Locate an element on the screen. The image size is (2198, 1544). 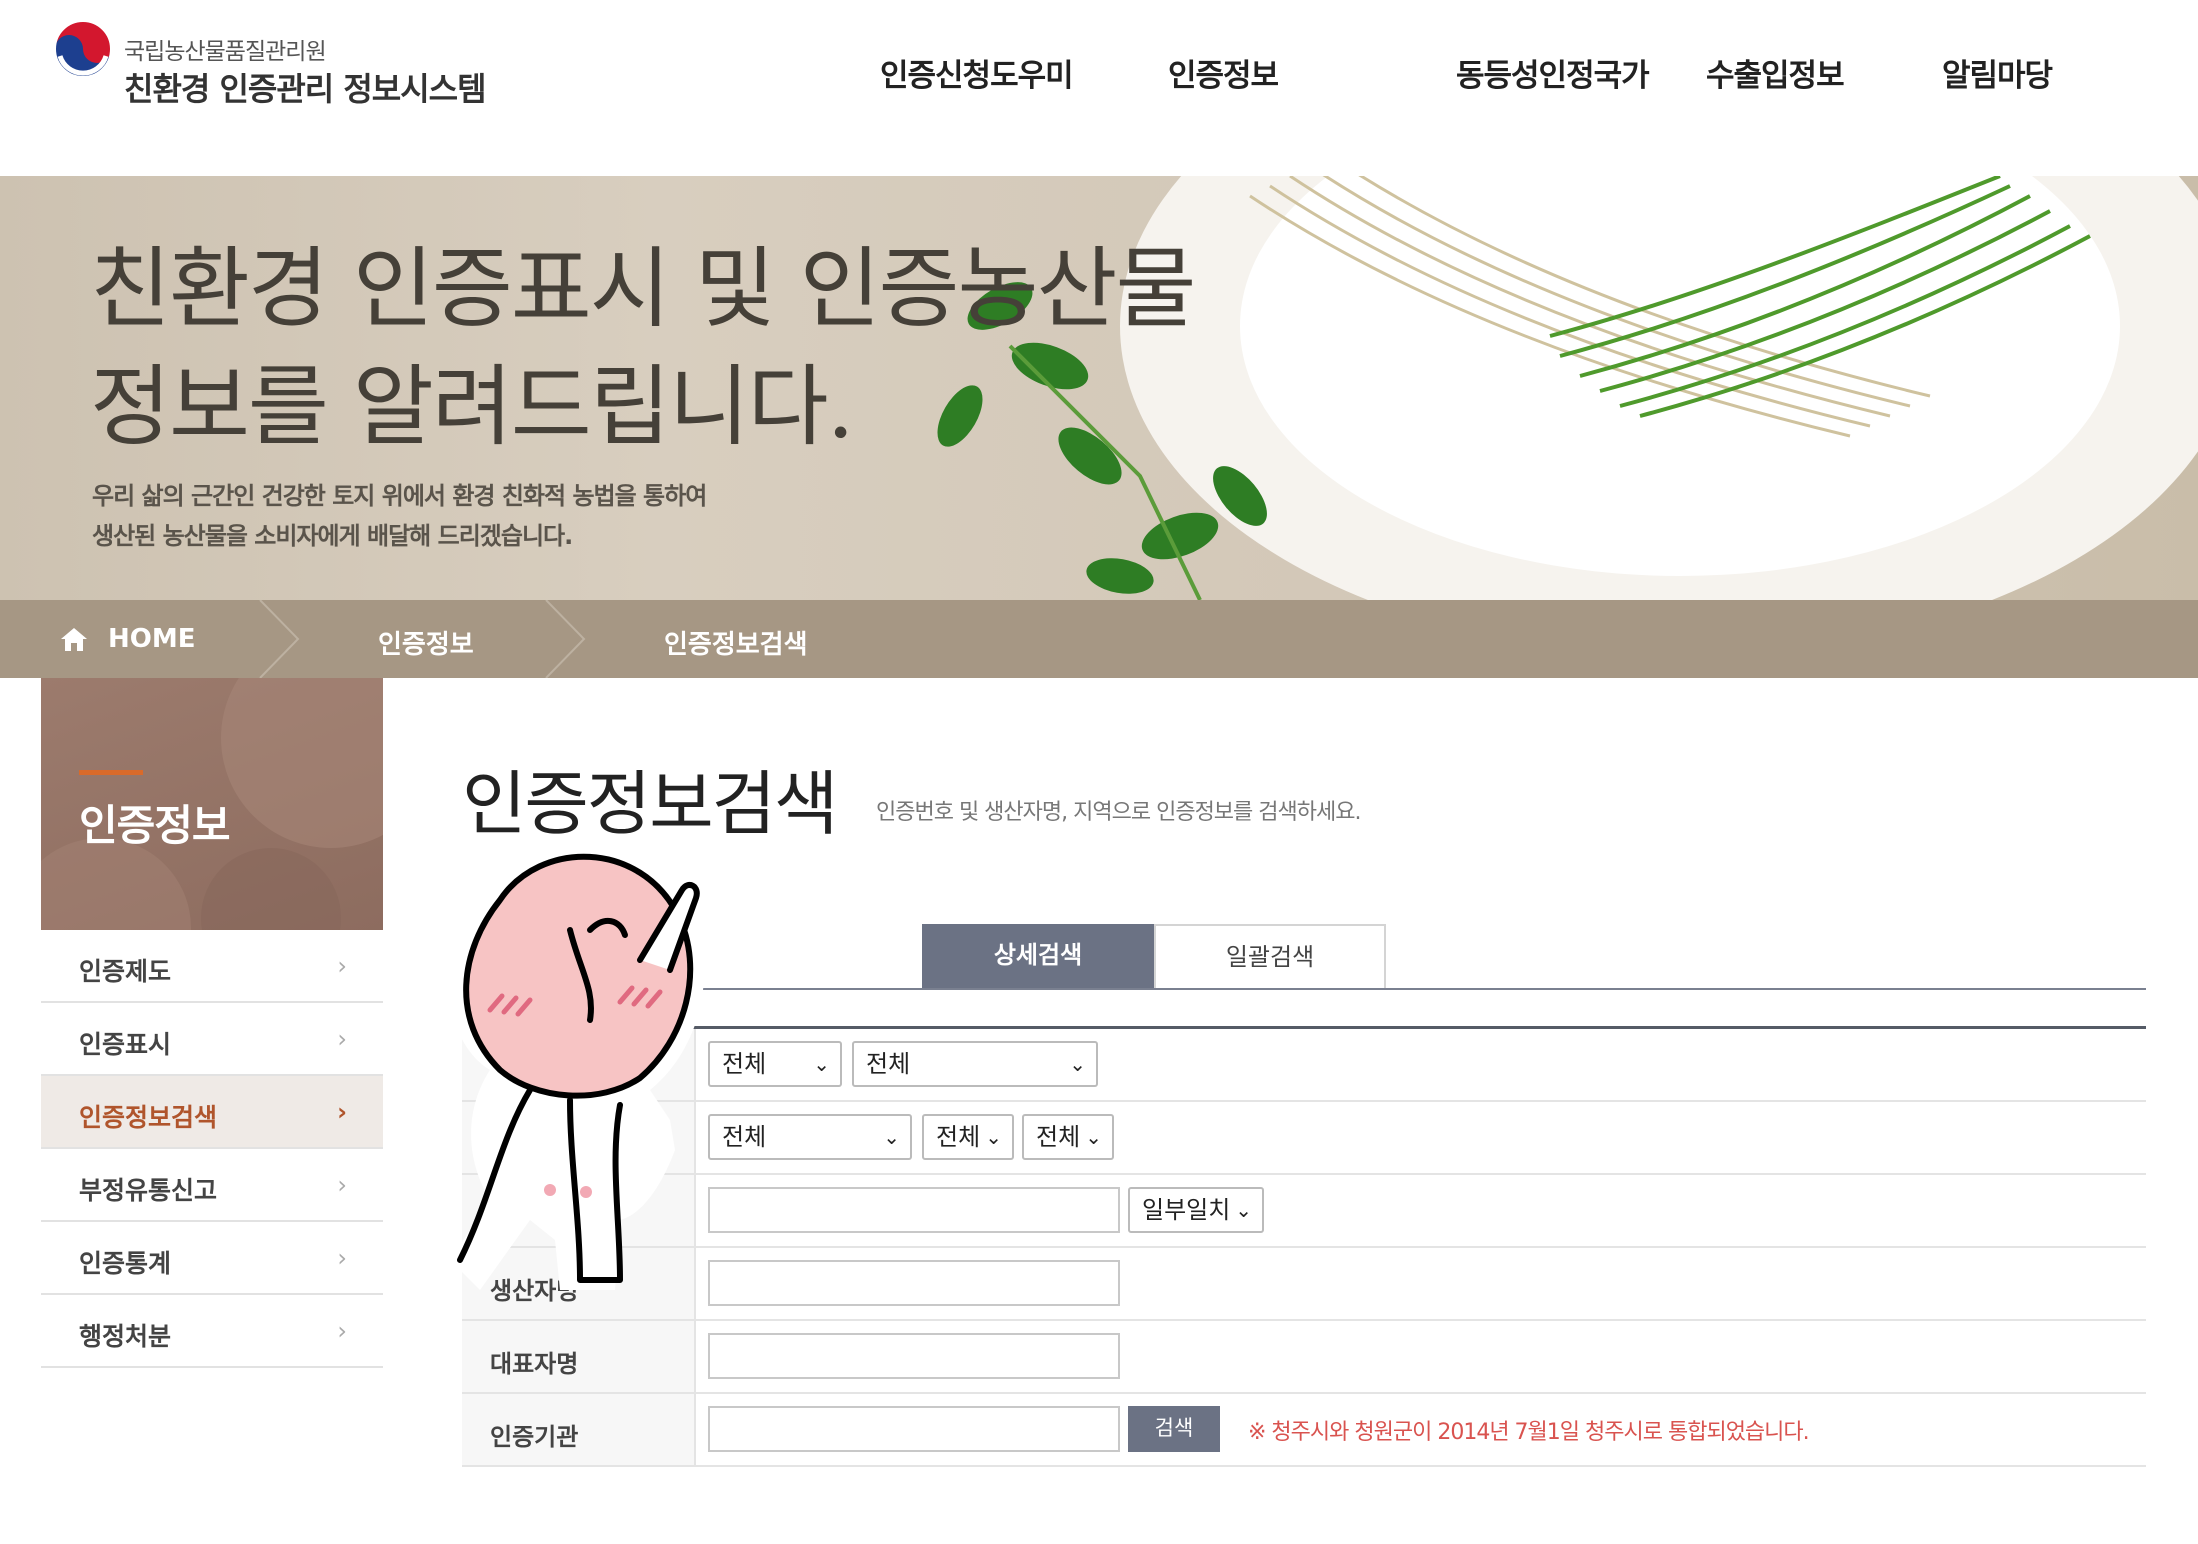
agency-name: 국립농산물품질관리원 is located at coordinates (225, 52).